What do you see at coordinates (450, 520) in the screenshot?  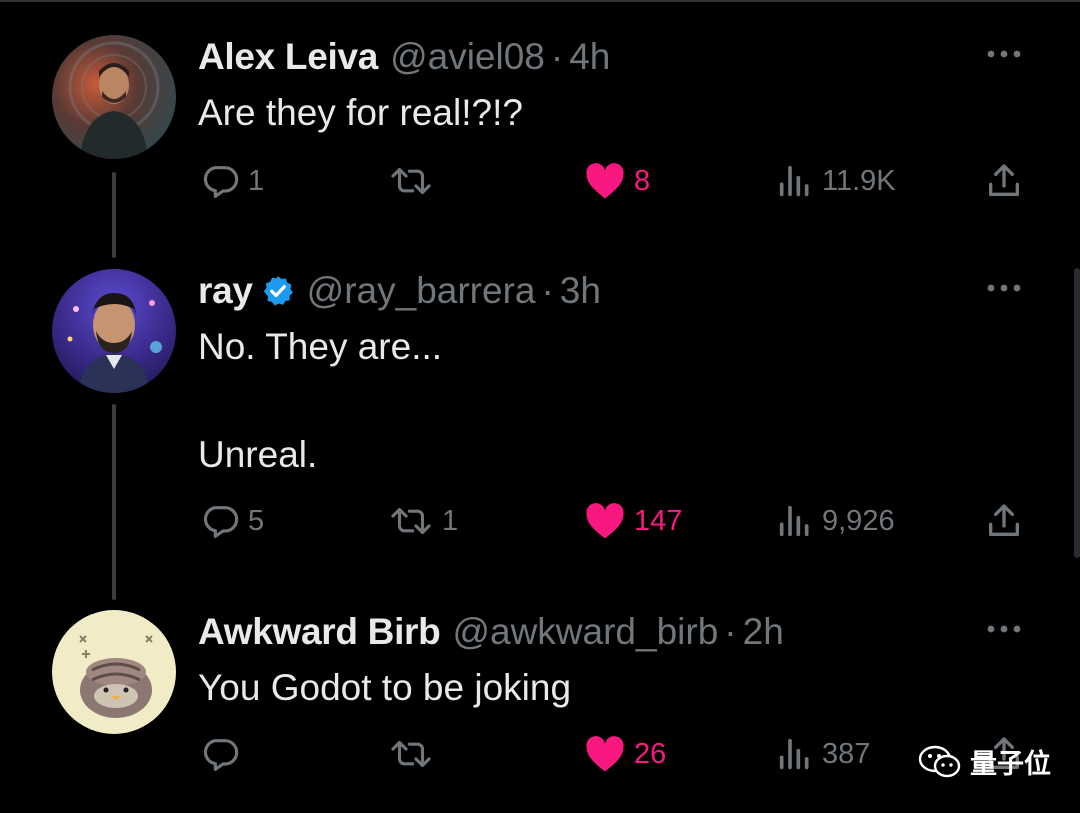 I see `retweet-count: 1` at bounding box center [450, 520].